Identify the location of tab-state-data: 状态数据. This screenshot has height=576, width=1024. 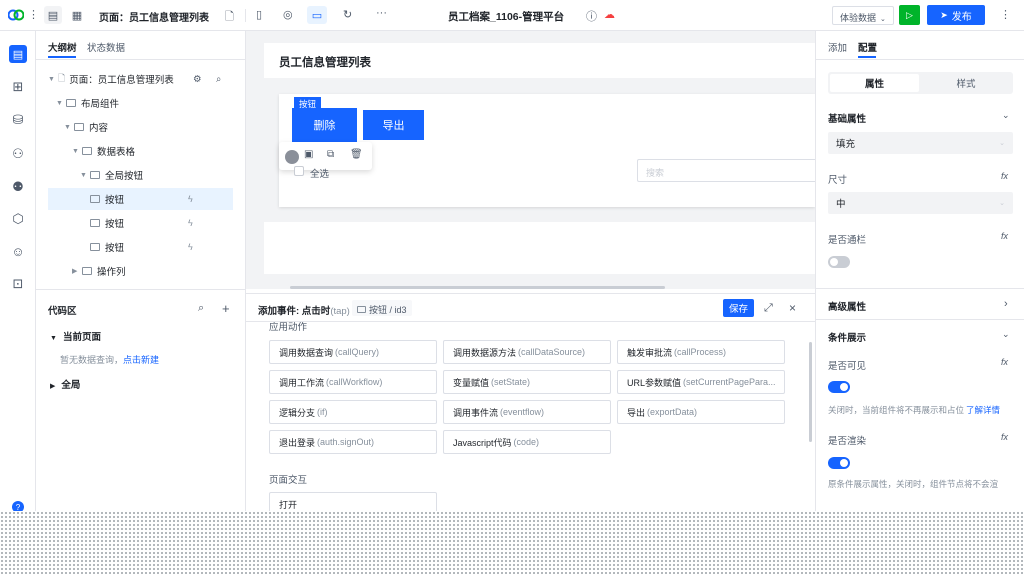
(106, 47).